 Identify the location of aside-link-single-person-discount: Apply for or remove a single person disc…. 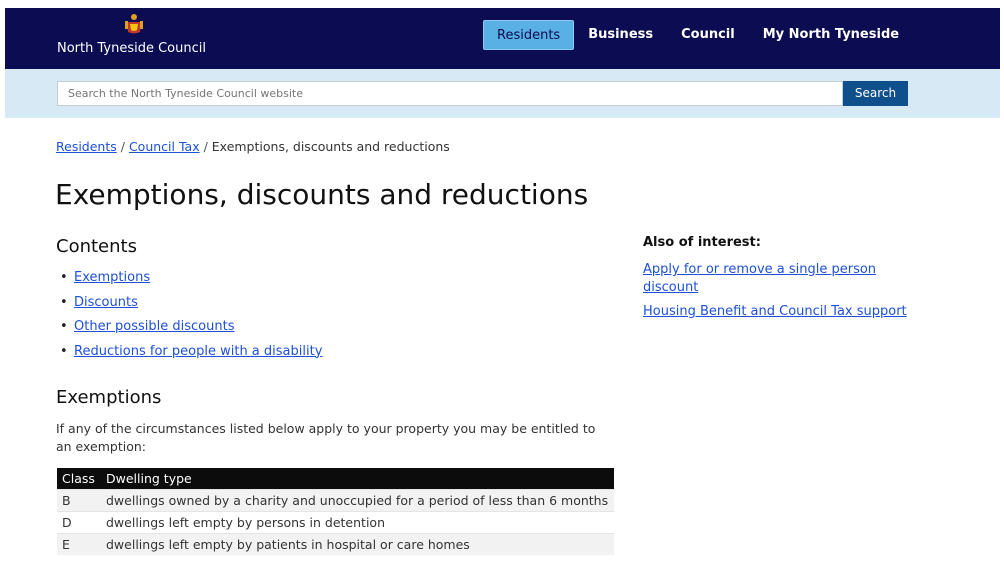
(775, 279).